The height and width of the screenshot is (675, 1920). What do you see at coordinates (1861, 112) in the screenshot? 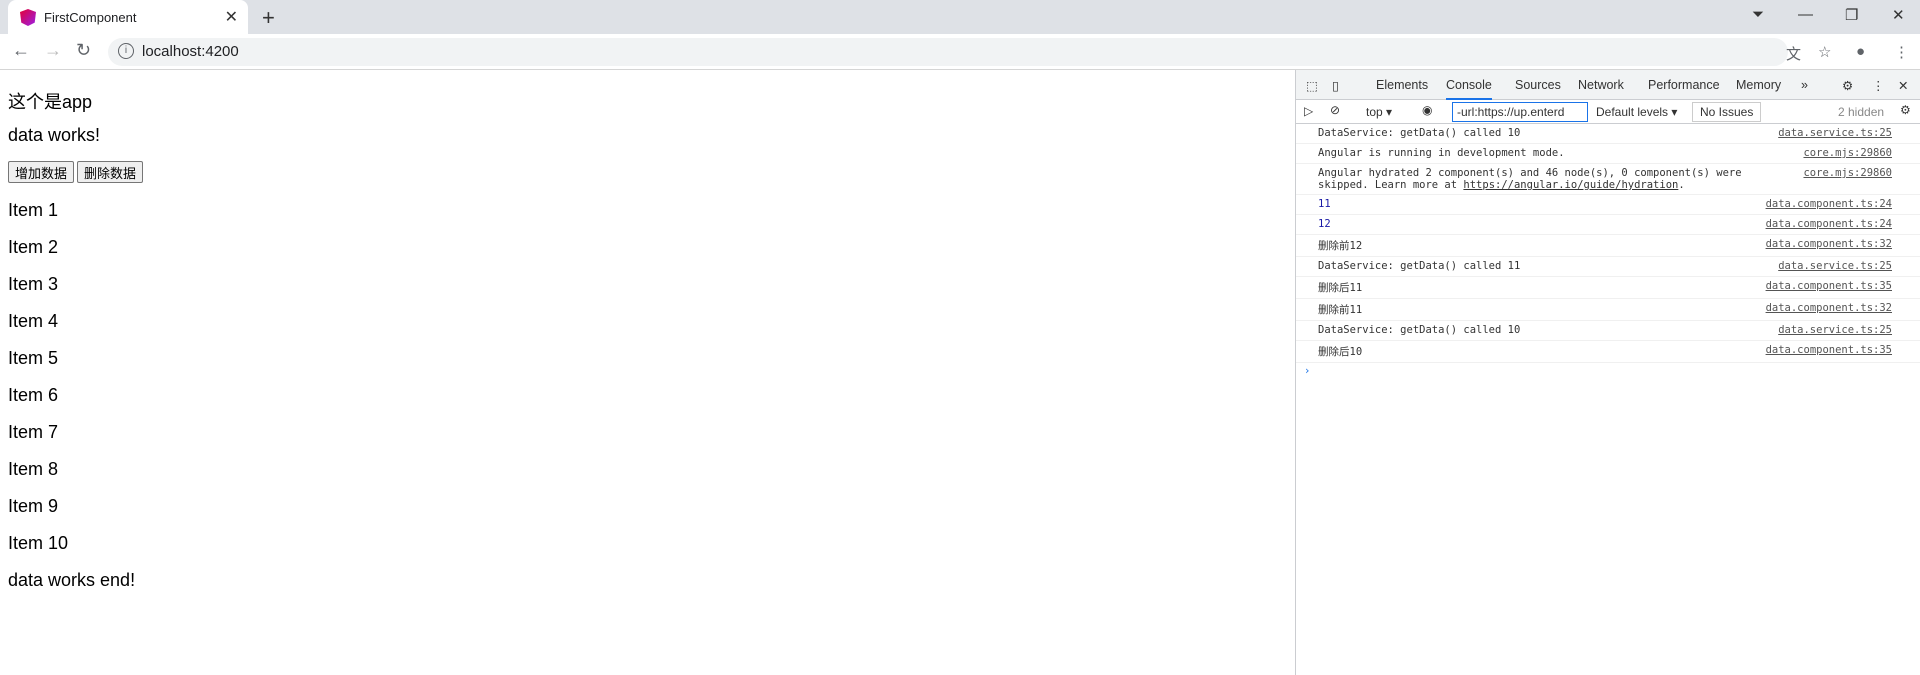
I see `hidden-count: 2 hidden` at bounding box center [1861, 112].